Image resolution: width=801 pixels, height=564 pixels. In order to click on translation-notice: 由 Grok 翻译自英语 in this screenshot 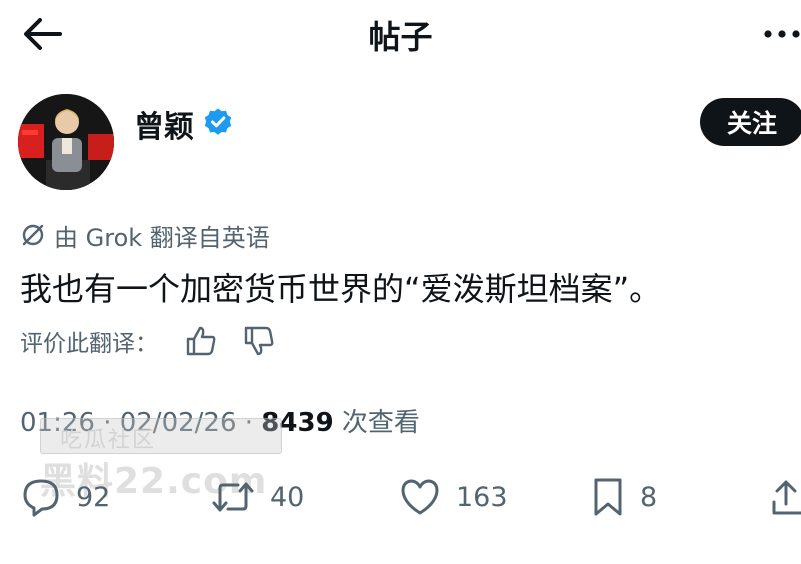, I will do `click(145, 236)`.